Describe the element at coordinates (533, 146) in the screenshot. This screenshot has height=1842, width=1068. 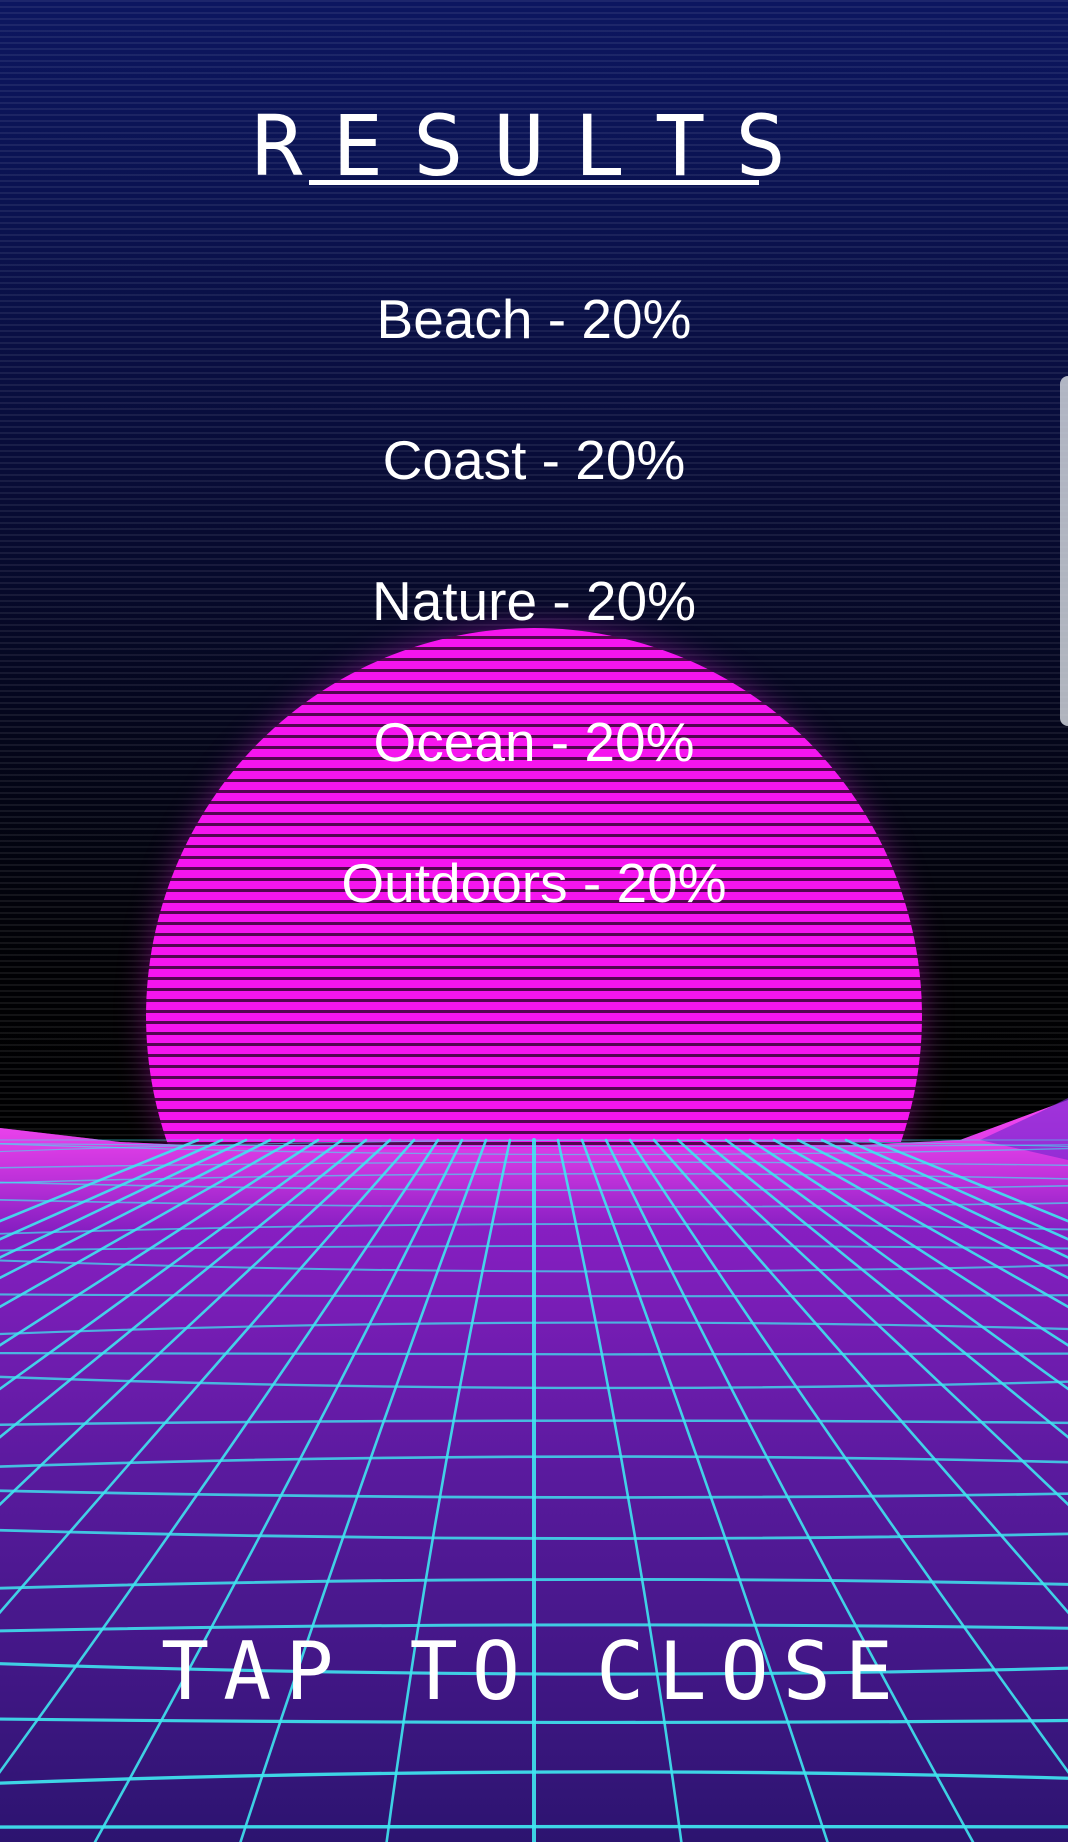
I see `results-title: RESULTS` at that location.